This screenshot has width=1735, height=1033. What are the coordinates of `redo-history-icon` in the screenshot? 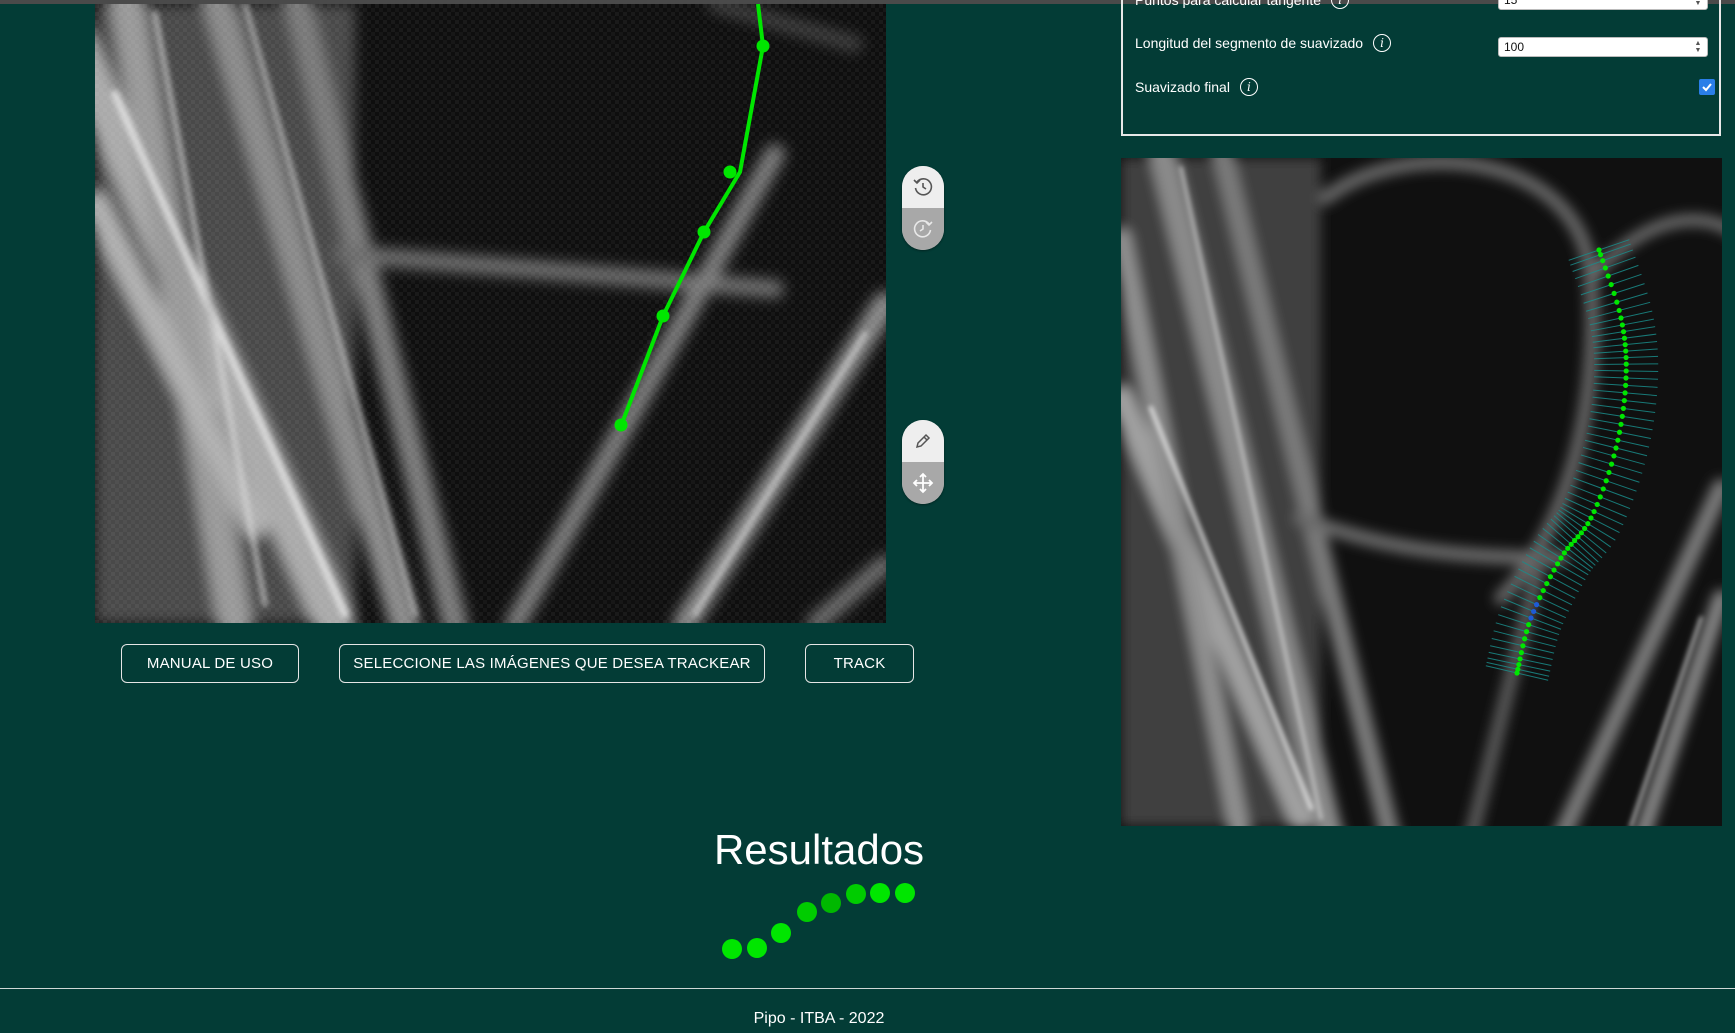 It's located at (923, 229).